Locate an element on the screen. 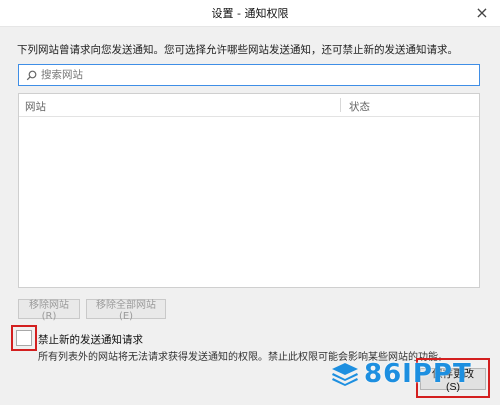 This screenshot has height=405, width=500. title-bar: 设置 - 通知权限 × is located at coordinates (250, 13).